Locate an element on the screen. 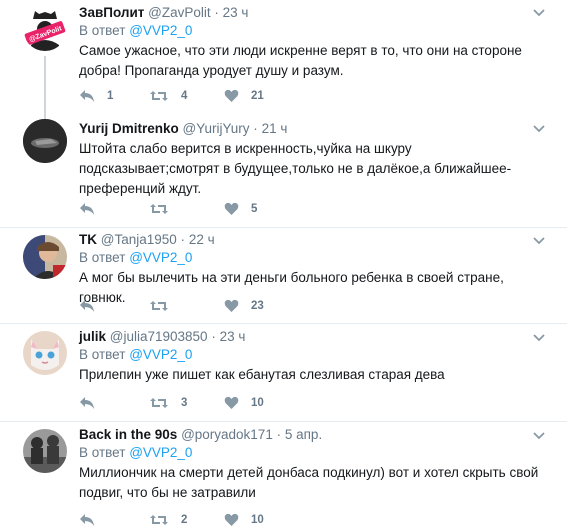 This screenshot has width=567, height=530. user-name: ЗавПолит is located at coordinates (111, 12).